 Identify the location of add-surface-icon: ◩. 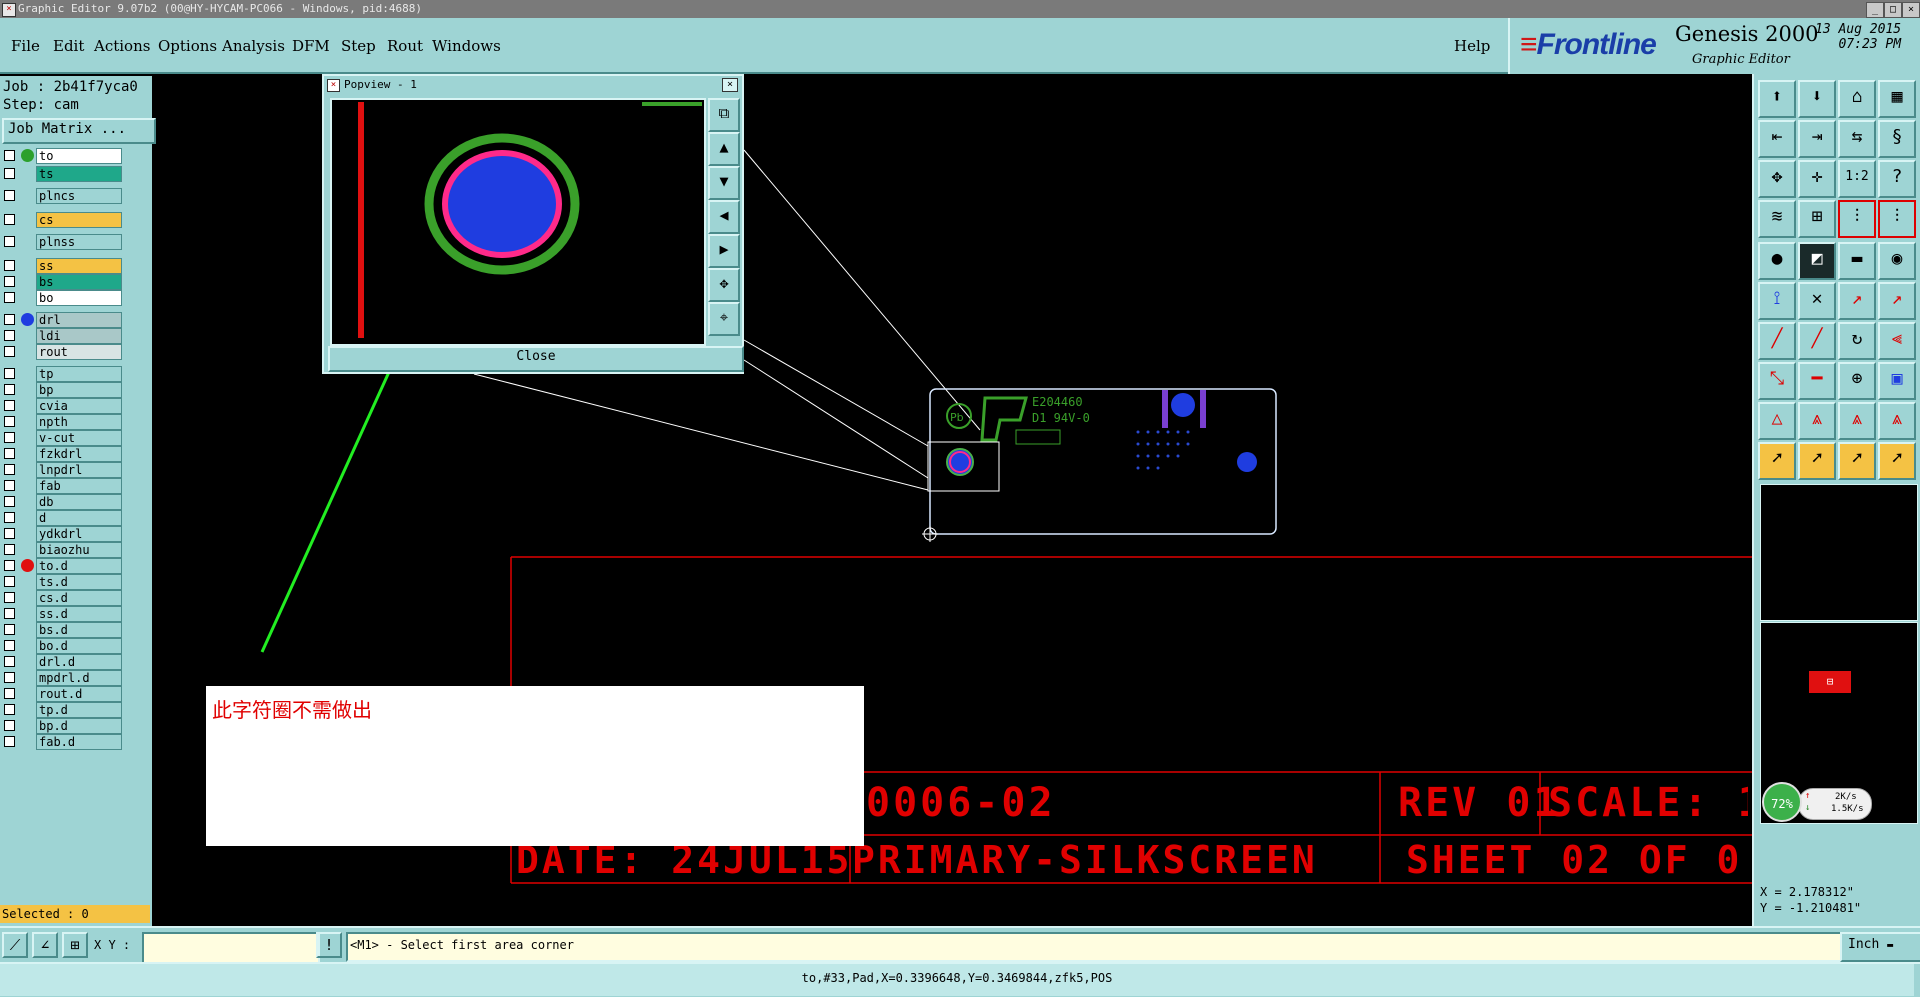
(1817, 261).